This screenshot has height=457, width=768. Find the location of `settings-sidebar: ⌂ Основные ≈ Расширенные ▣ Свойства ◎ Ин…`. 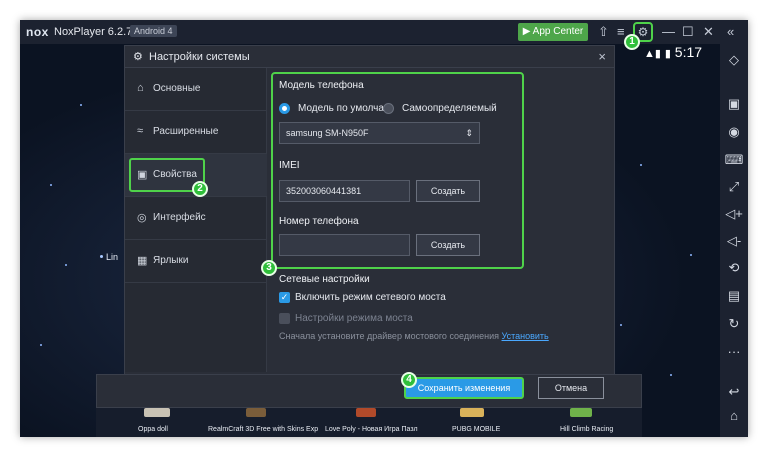

settings-sidebar: ⌂ Основные ≈ Расширенные ▣ Свойства ◎ Ин… is located at coordinates (196, 220).